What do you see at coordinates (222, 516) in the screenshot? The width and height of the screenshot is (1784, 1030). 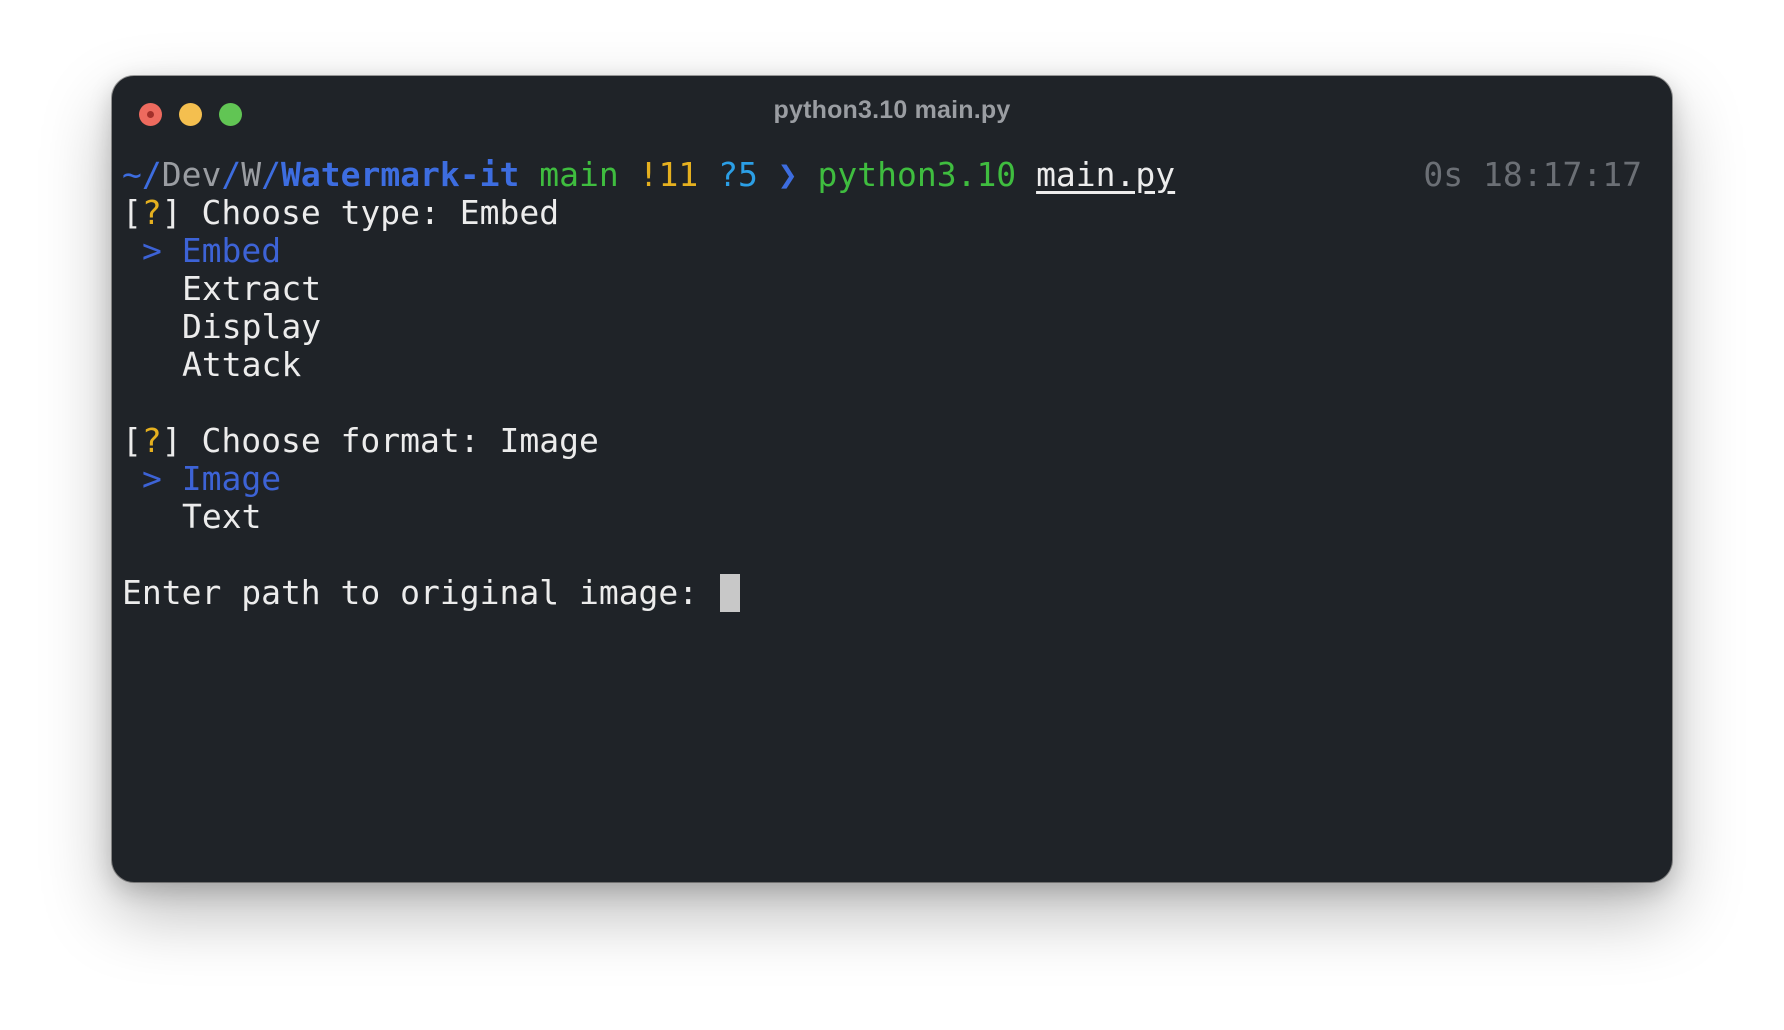 I see `option-label: Text` at bounding box center [222, 516].